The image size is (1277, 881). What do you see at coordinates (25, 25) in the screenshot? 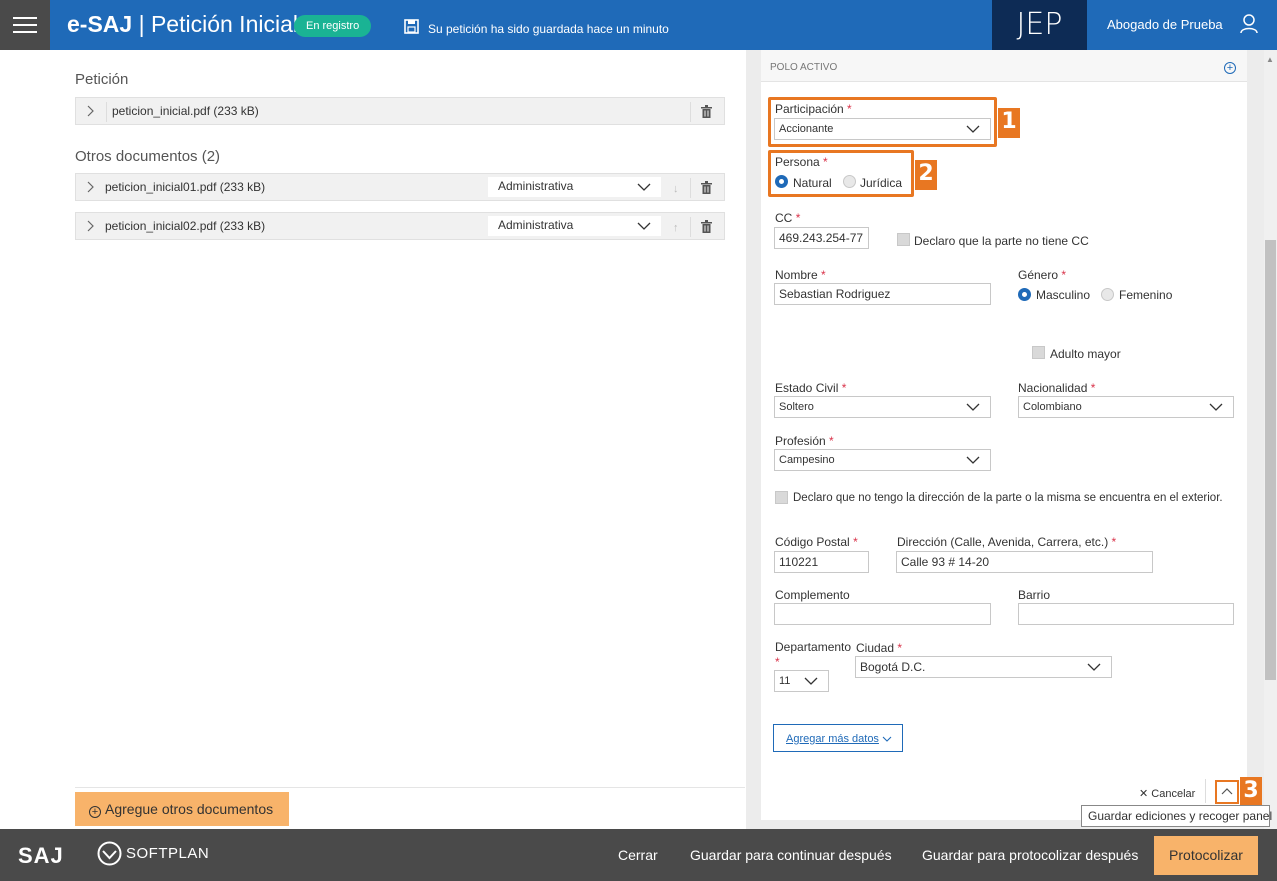
I see `hamburger-menu-button` at bounding box center [25, 25].